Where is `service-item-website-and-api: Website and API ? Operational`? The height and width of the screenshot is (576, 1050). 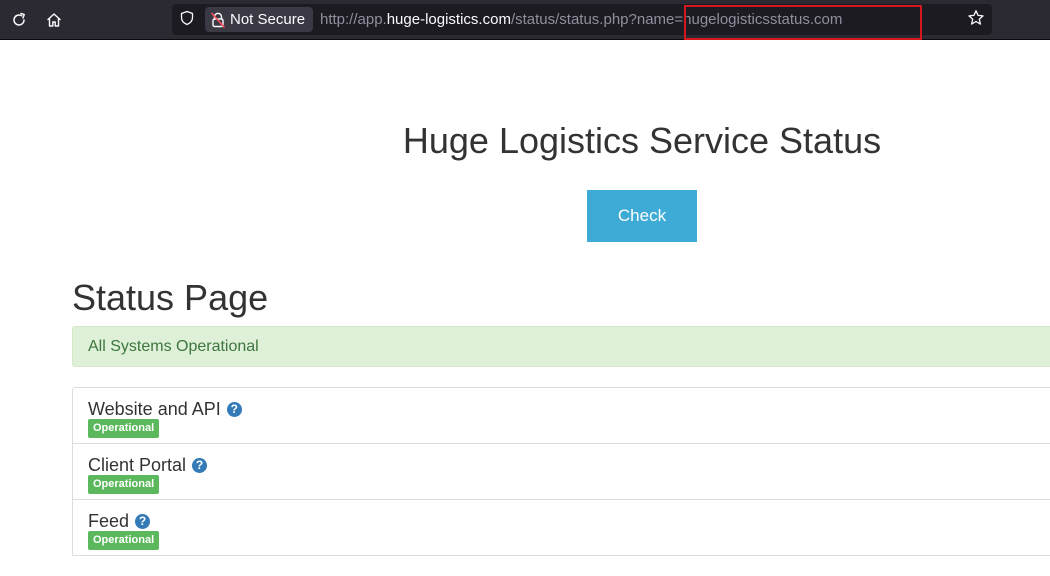
service-item-website-and-api: Website and API ? Operational is located at coordinates (561, 415).